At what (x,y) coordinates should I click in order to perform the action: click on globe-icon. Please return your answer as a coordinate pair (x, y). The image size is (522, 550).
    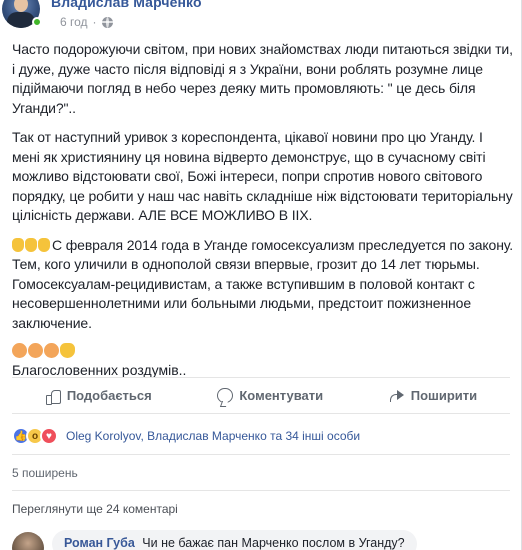
    Looking at the image, I should click on (107, 22).